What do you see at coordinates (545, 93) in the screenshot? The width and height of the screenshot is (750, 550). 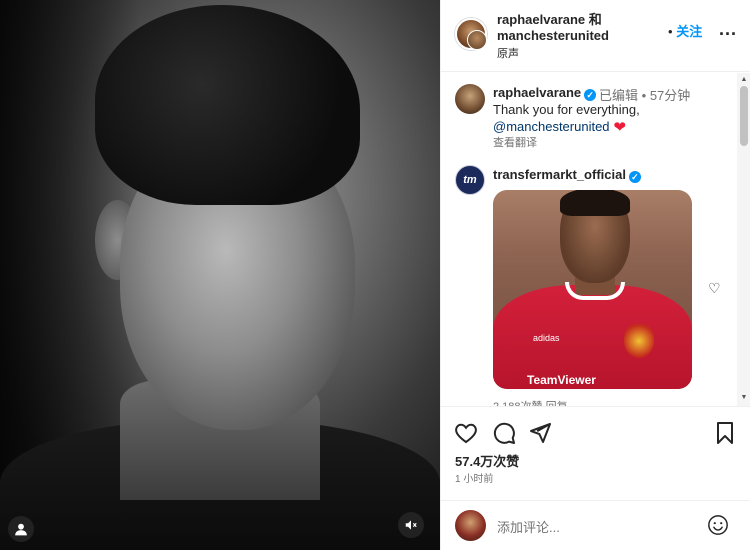 I see `caption-username: raphaelvarane ✓` at bounding box center [545, 93].